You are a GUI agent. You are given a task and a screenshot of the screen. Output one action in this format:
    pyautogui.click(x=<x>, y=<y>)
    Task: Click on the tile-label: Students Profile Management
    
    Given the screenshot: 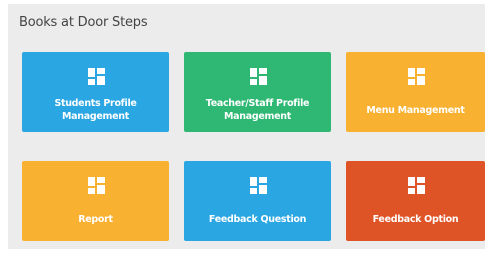 What is the action you would take?
    pyautogui.click(x=95, y=110)
    